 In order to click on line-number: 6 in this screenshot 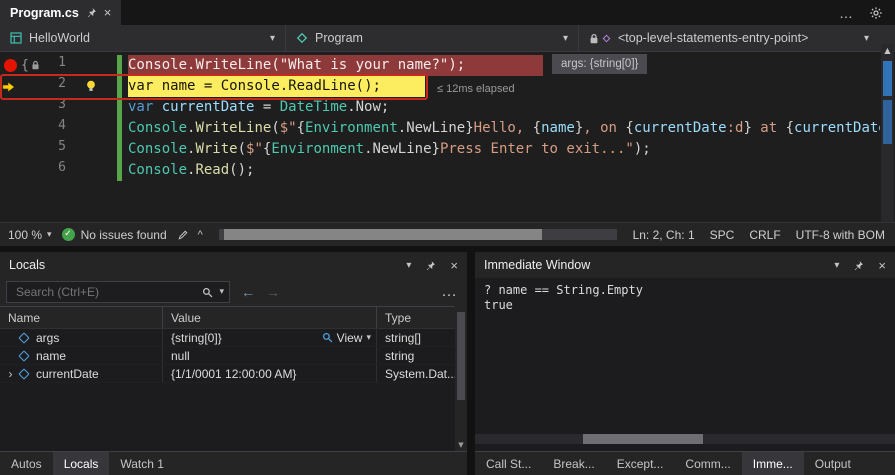, I will do `click(62, 167)`.